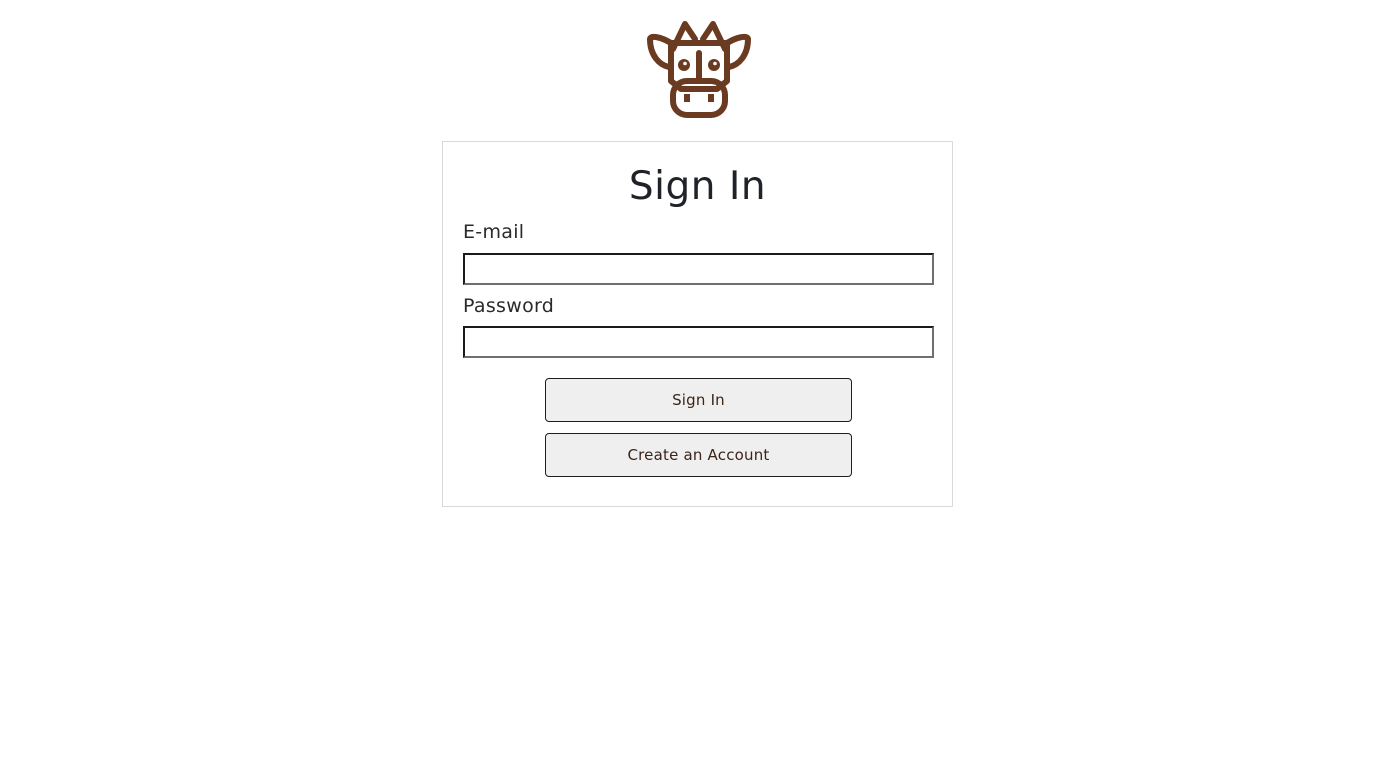  Describe the element at coordinates (698, 342) in the screenshot. I see `password-field` at that location.